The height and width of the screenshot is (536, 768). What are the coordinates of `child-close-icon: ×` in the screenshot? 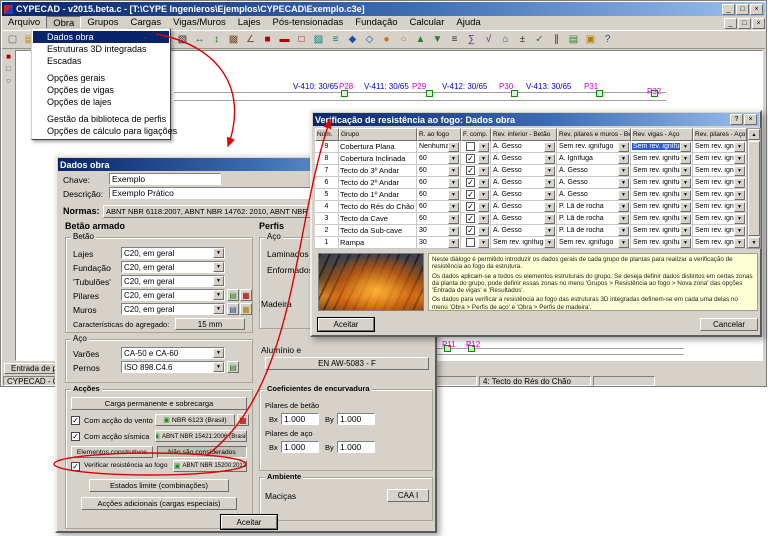 It's located at (758, 23).